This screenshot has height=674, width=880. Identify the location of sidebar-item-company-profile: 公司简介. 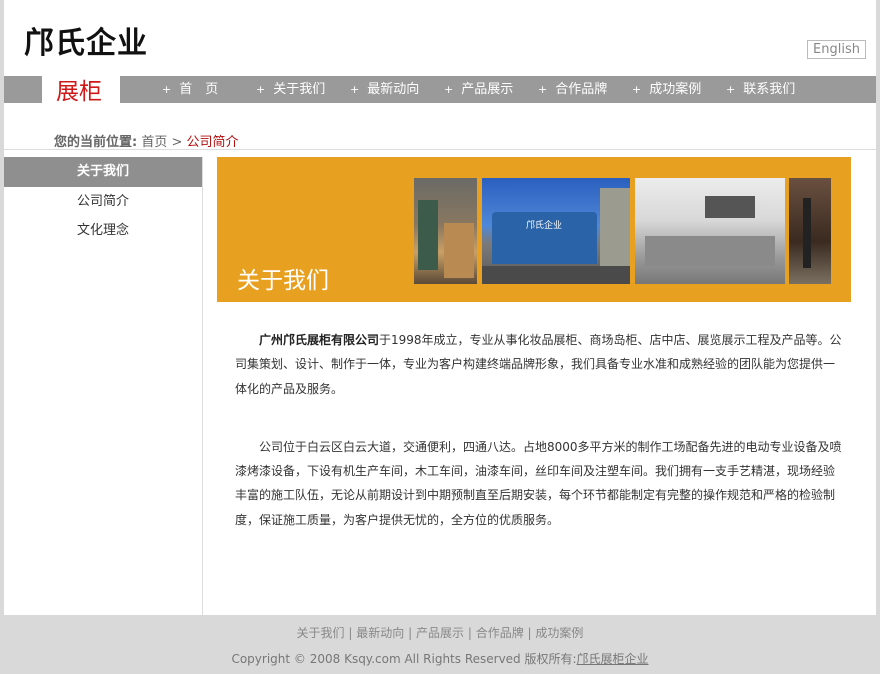
(103, 201).